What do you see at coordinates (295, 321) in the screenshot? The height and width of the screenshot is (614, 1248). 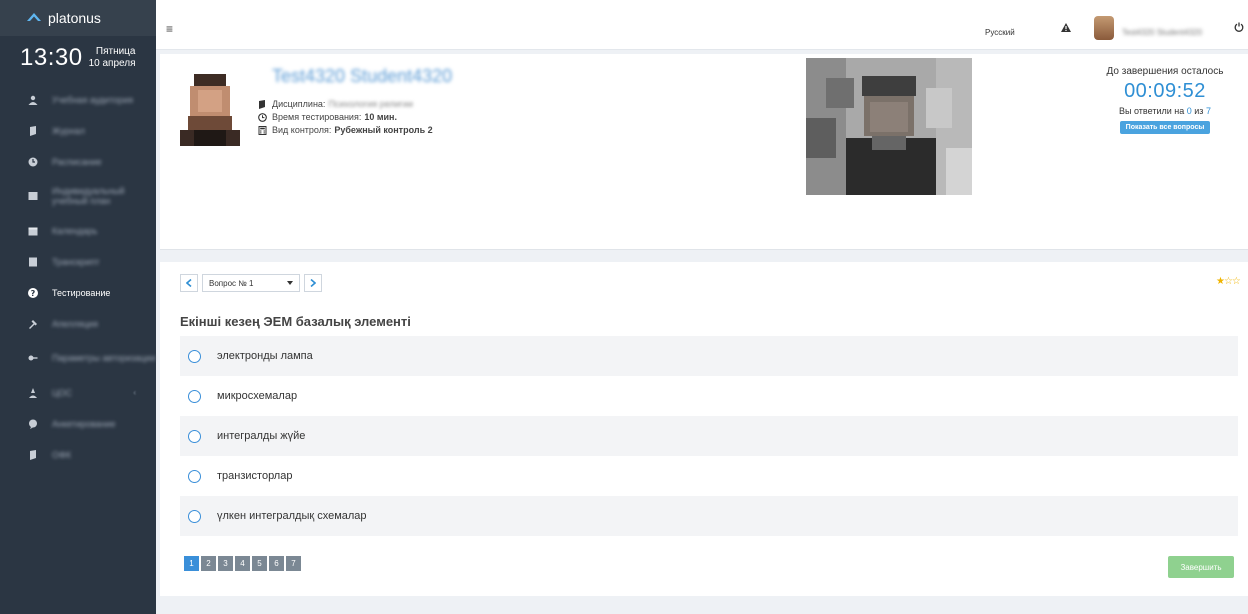 I see `question-title: Екінші кезең ЭЕМ базалық элементі` at bounding box center [295, 321].